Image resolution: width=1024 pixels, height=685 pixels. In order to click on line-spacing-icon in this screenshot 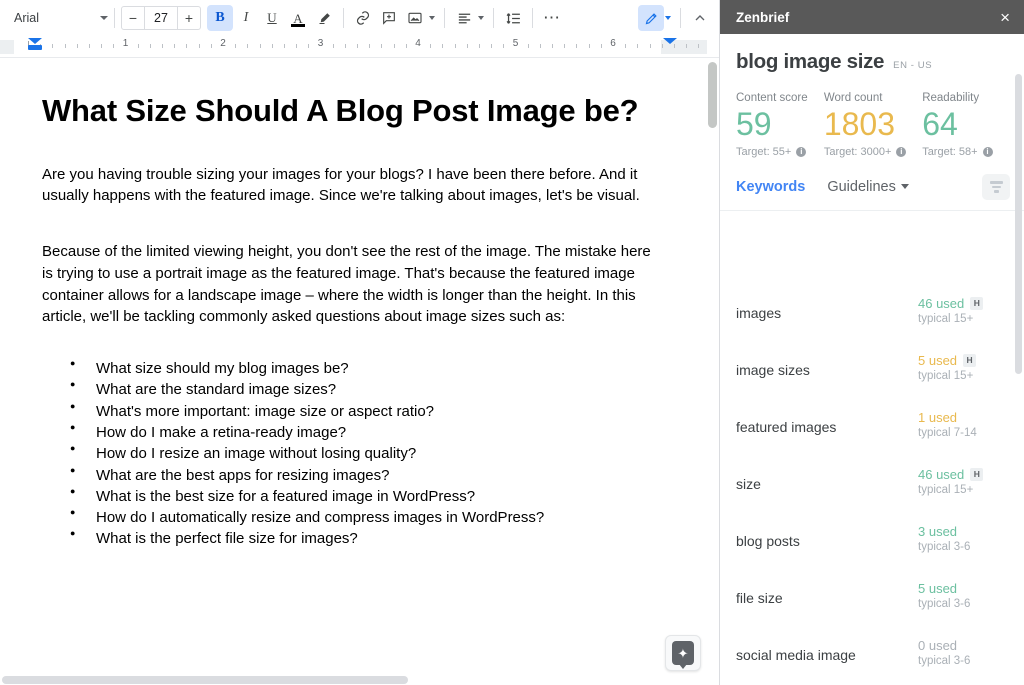, I will do `click(513, 18)`.